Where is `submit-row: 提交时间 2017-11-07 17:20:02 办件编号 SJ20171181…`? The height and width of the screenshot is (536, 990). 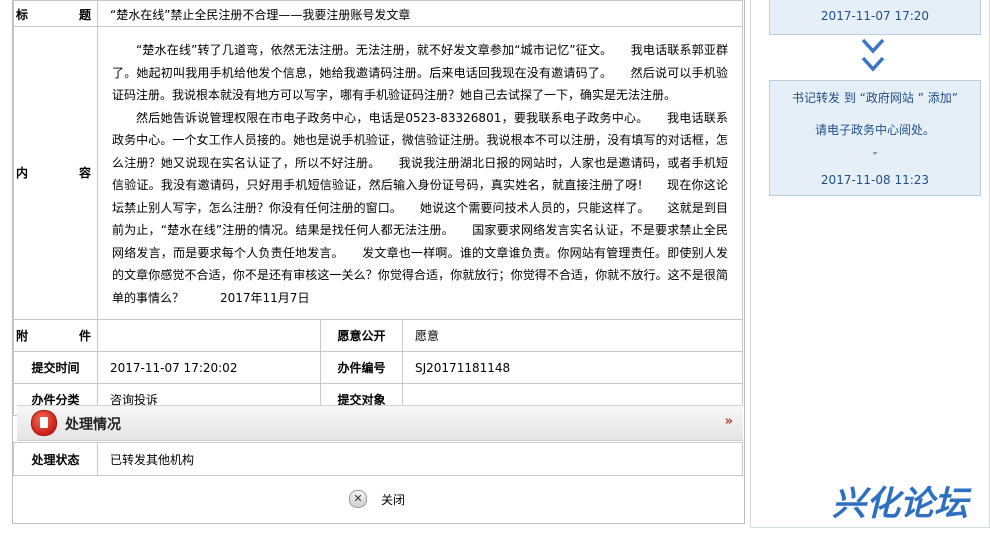 submit-row: 提交时间 2017-11-07 17:20:02 办件编号 SJ20171181… is located at coordinates (378, 367).